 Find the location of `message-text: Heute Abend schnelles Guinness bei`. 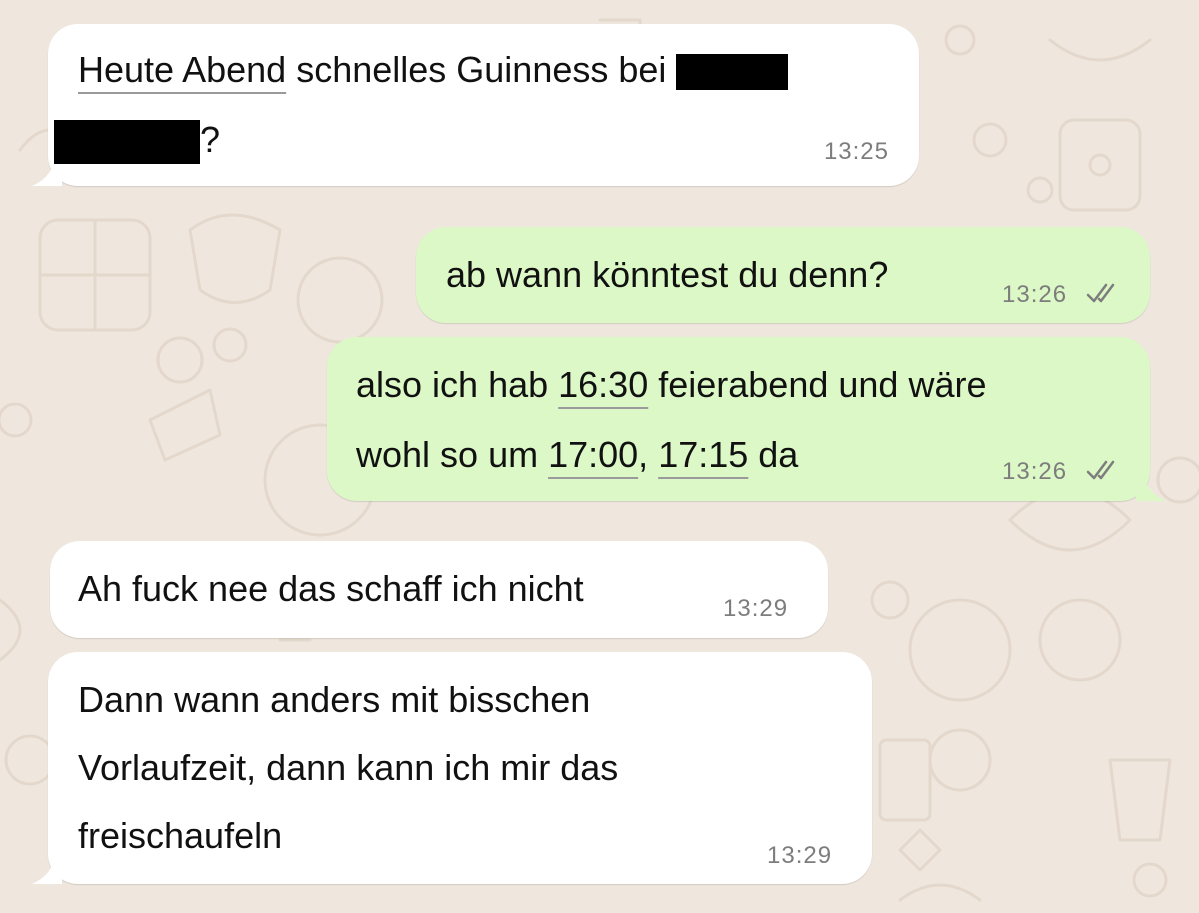

message-text: Heute Abend schnelles Guinness bei is located at coordinates (433, 70).